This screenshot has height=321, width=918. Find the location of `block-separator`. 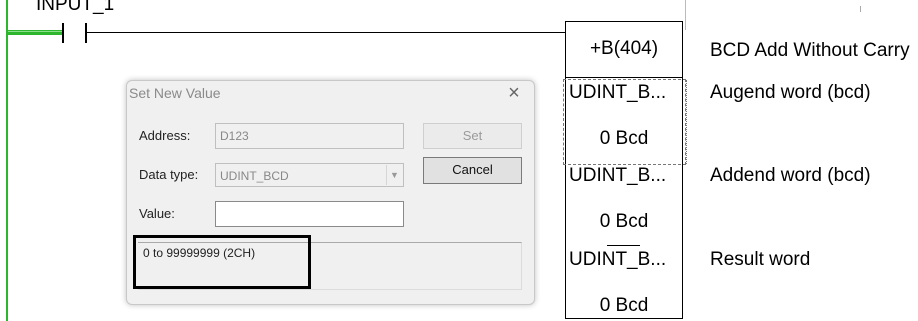

block-separator is located at coordinates (624, 77).